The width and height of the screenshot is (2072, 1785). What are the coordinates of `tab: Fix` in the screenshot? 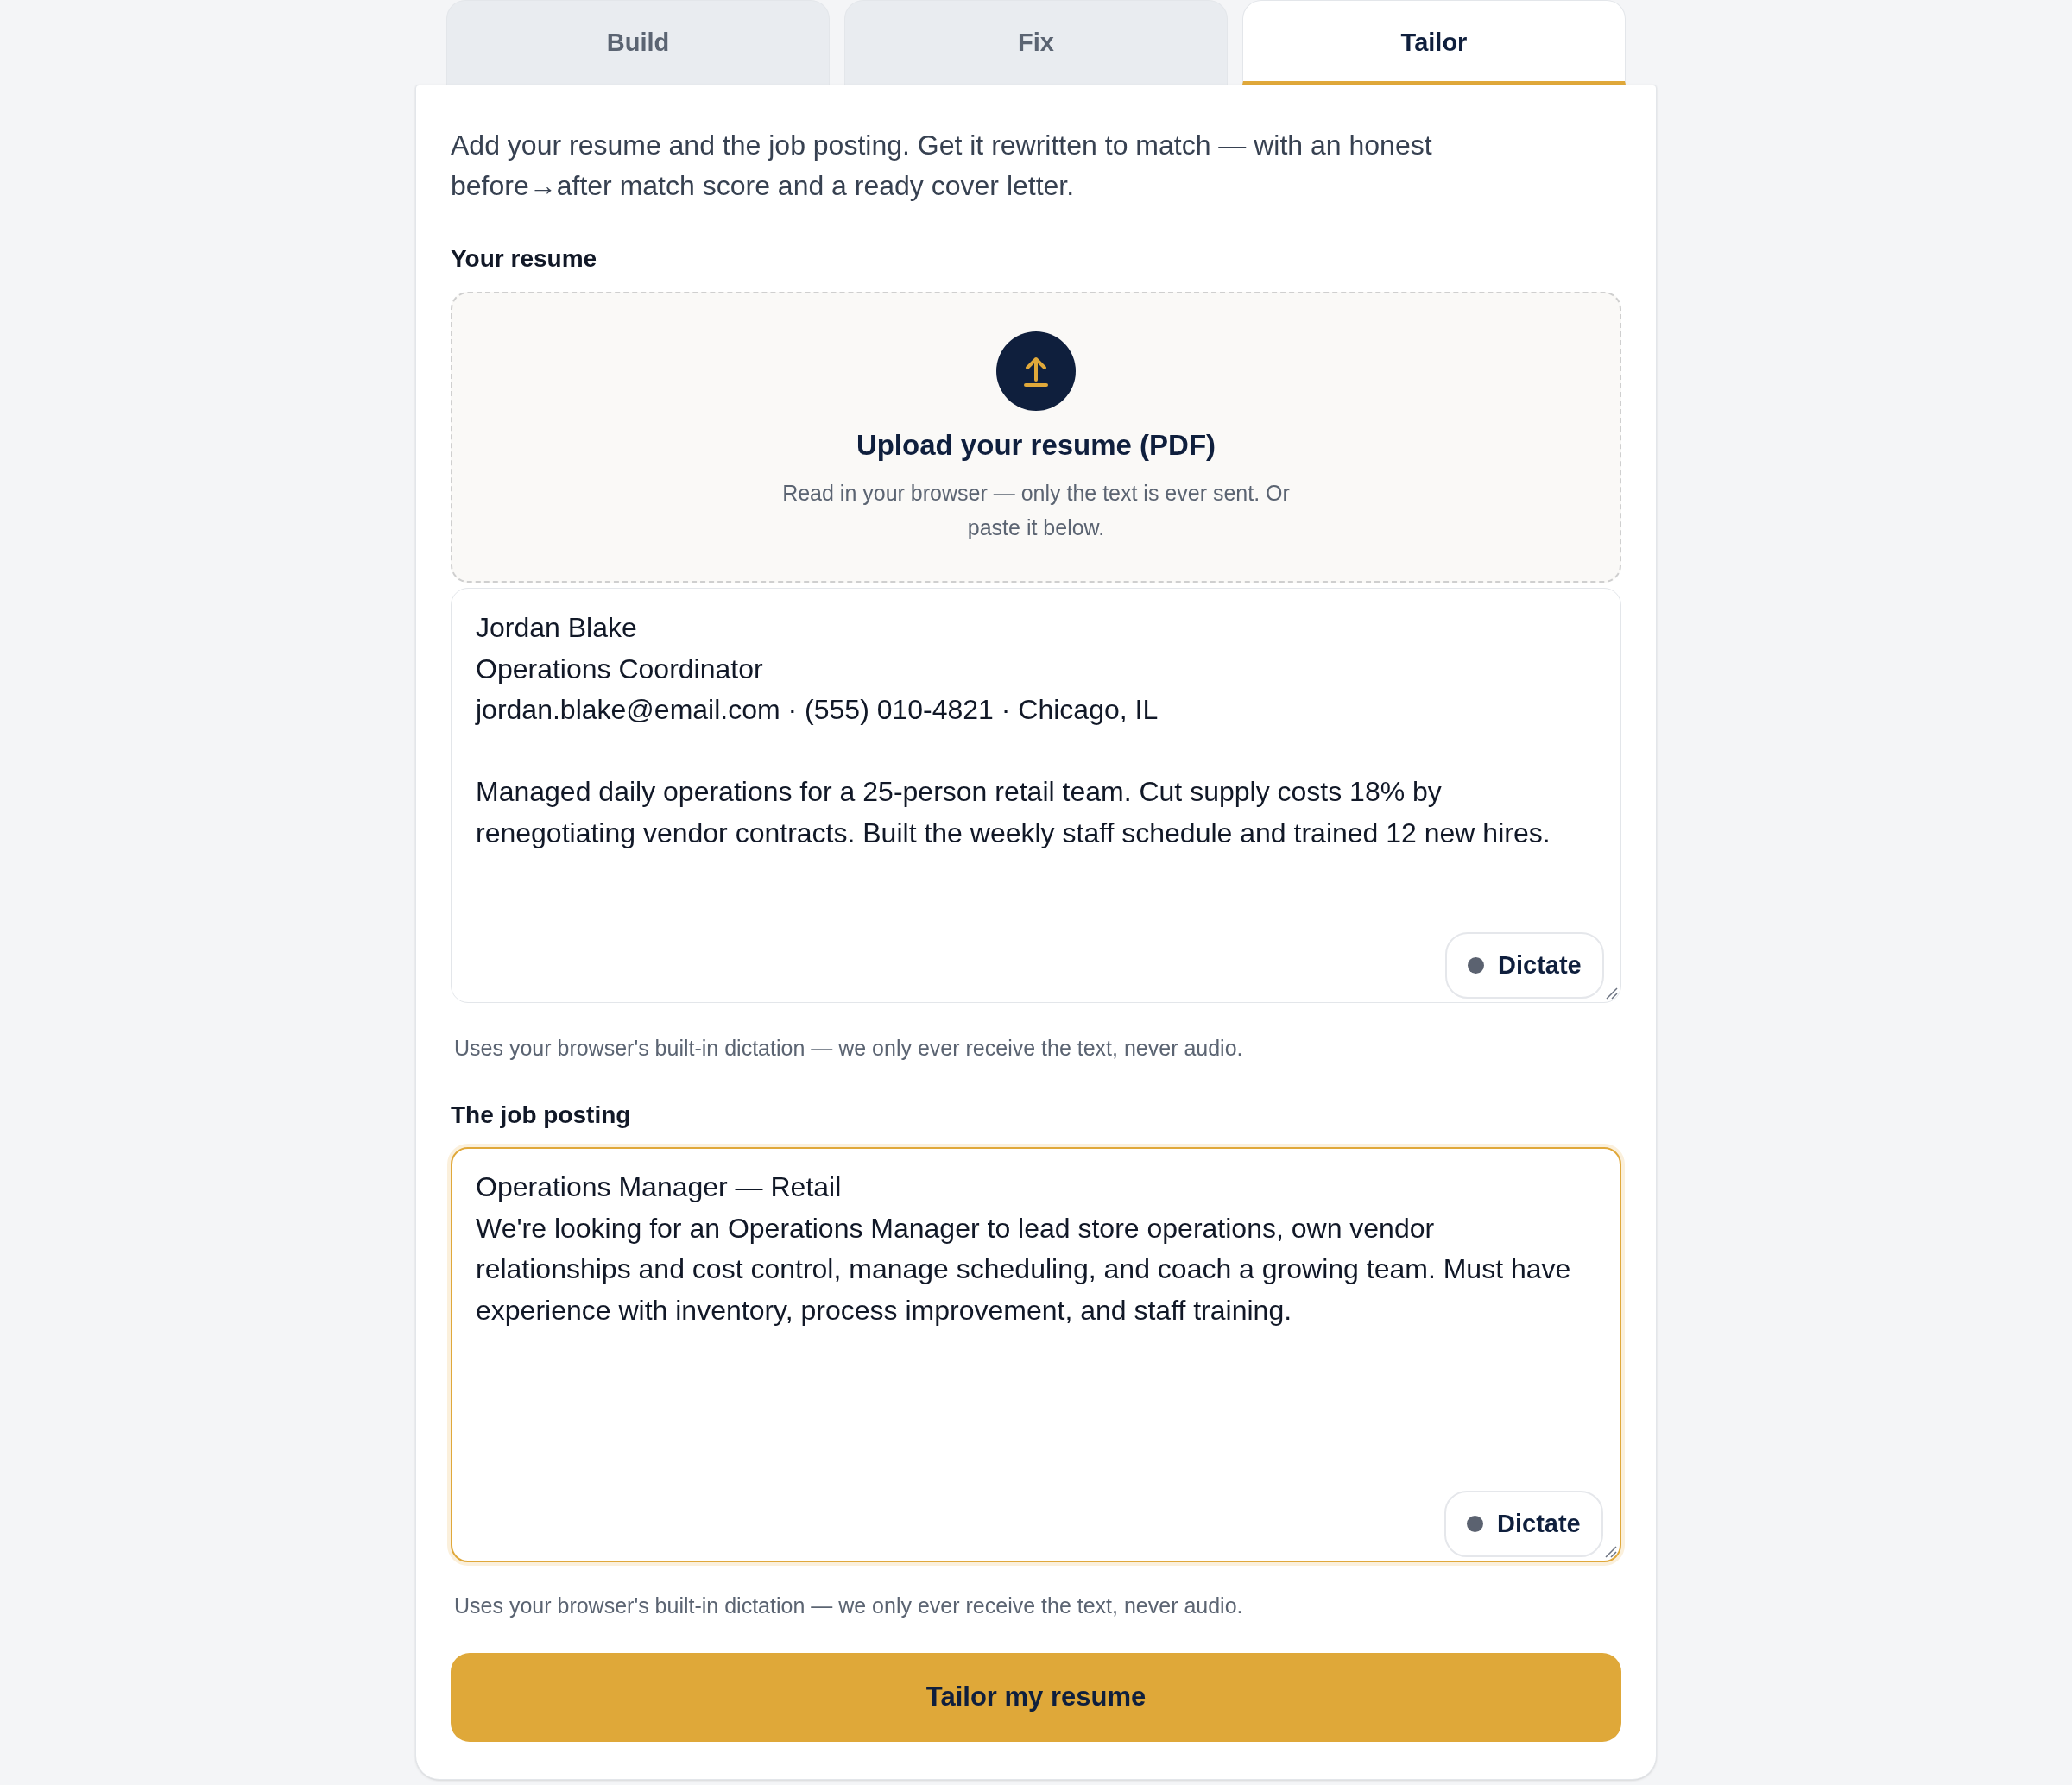 It's located at (1036, 43).